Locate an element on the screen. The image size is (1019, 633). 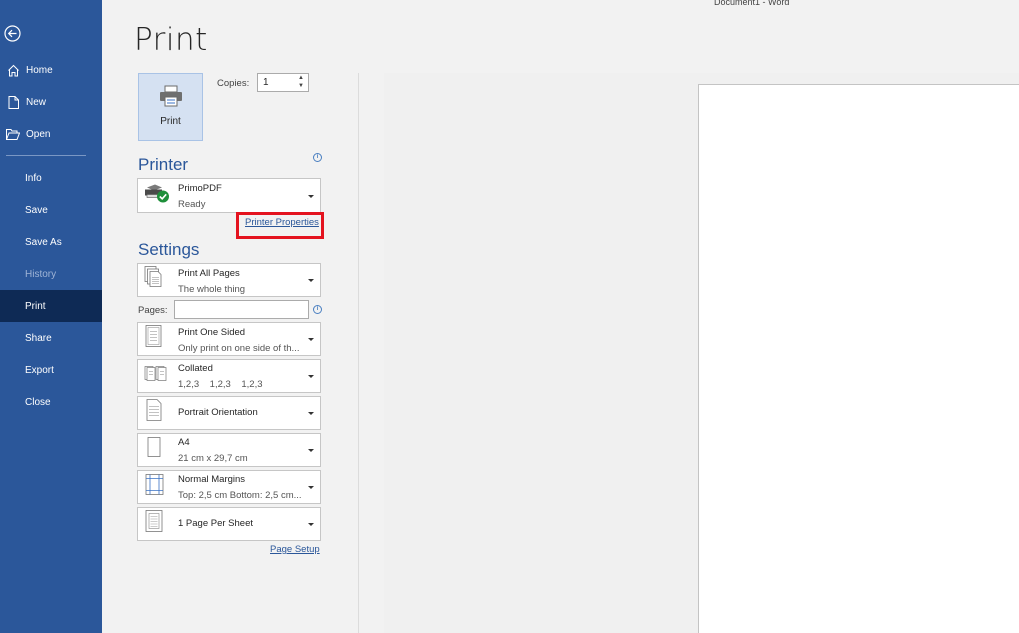
sidebar-item-share: Share is located at coordinates (51, 338).